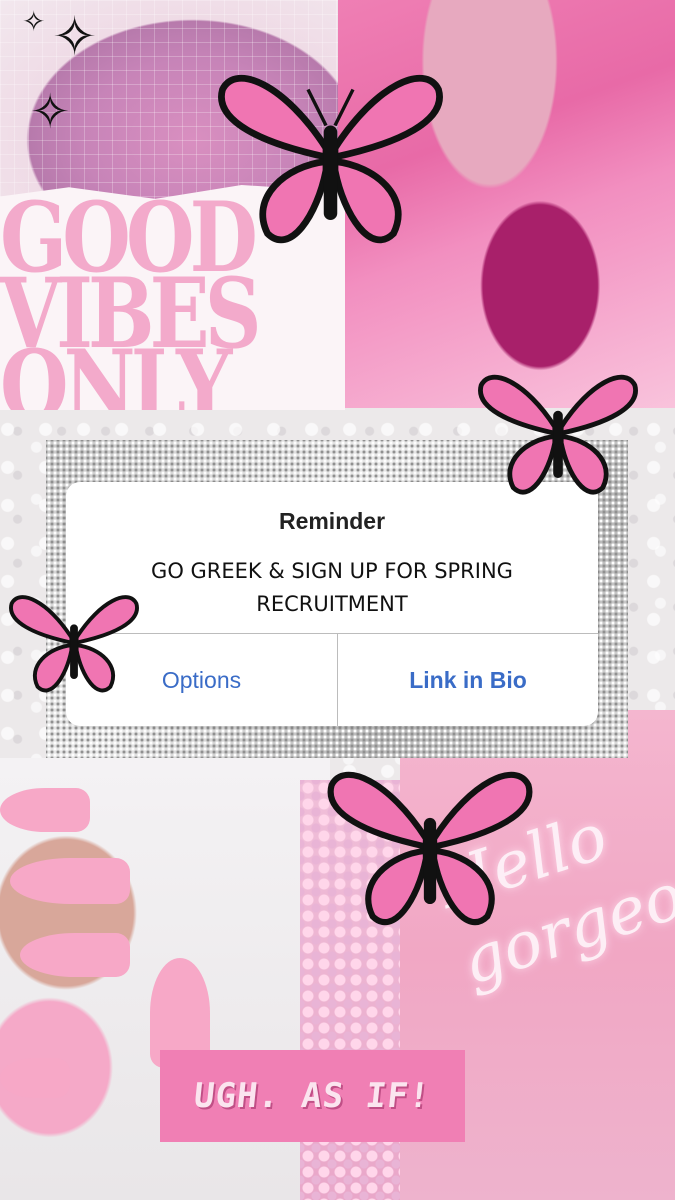  I want to click on alert-title: Reminder, so click(332, 521).